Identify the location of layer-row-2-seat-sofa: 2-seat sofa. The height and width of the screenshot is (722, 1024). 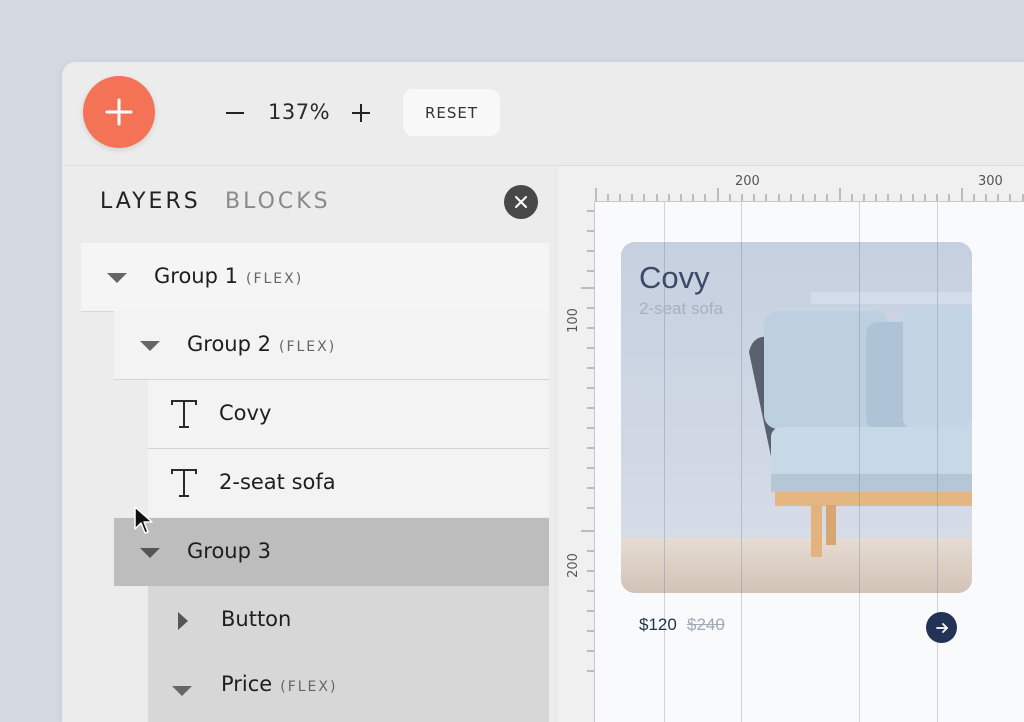
(348, 483).